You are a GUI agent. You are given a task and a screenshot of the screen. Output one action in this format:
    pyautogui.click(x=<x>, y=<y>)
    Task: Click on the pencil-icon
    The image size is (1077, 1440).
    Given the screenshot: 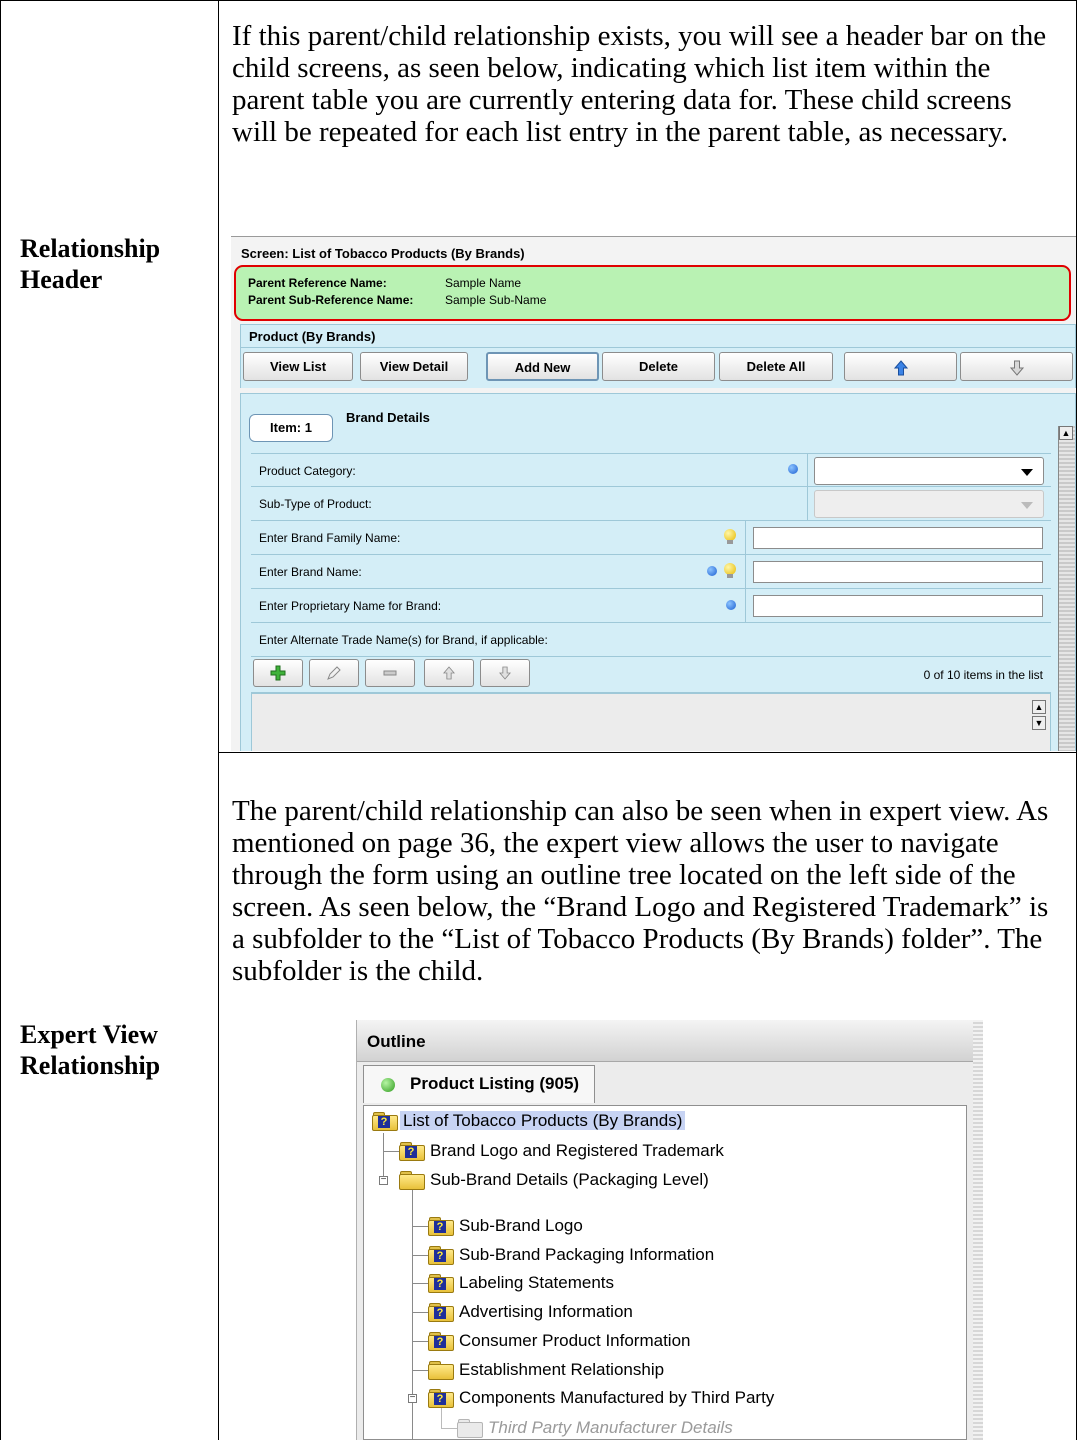 What is the action you would take?
    pyautogui.click(x=334, y=673)
    